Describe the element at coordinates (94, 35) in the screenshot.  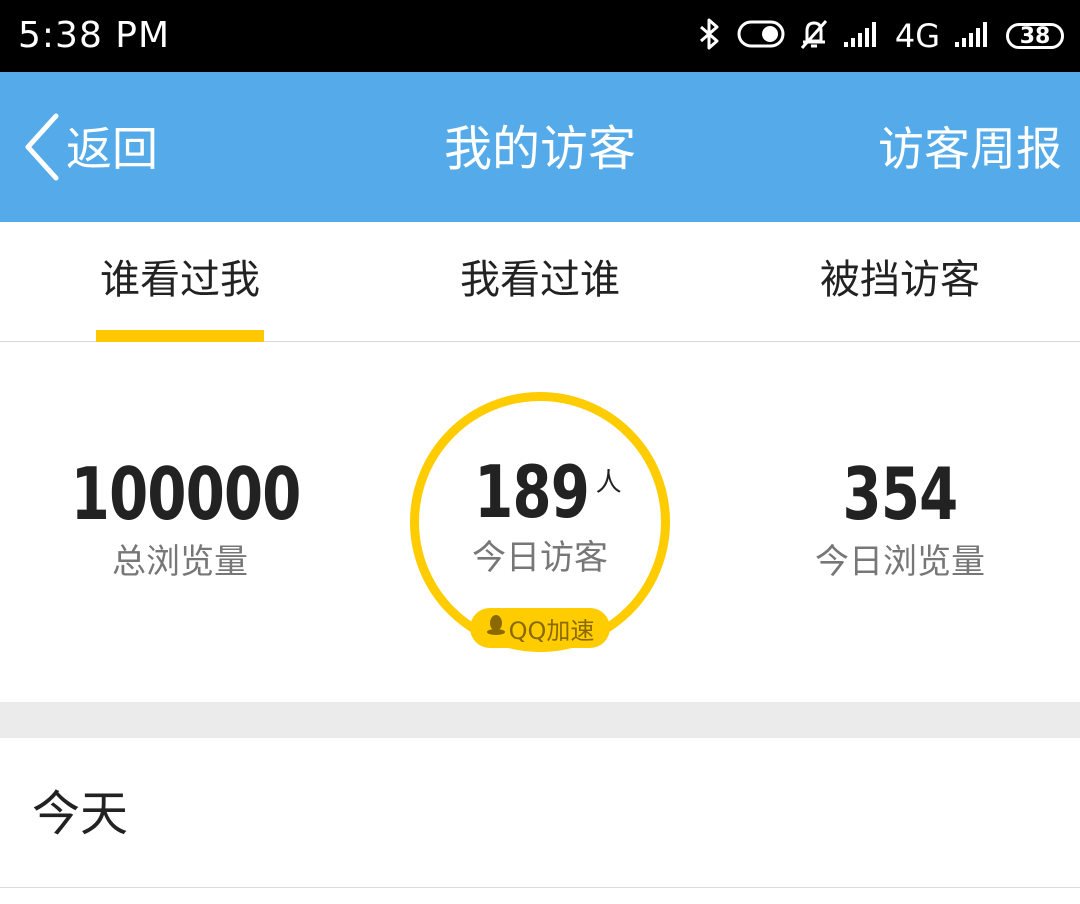
I see `status-time: 5:38 PM` at that location.